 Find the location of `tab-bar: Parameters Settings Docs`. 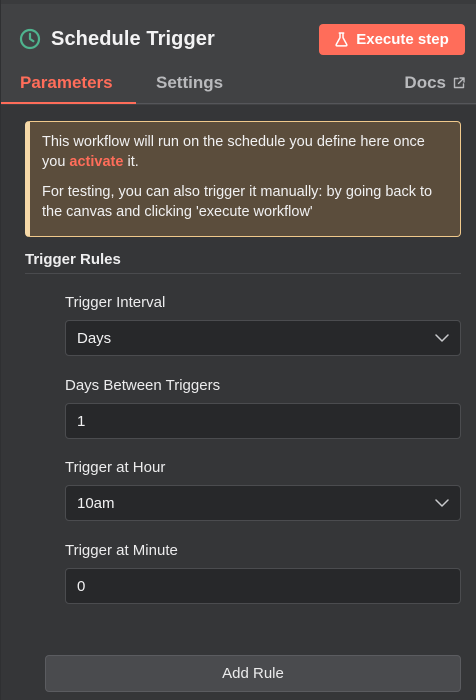

tab-bar: Parameters Settings Docs is located at coordinates (238, 85).